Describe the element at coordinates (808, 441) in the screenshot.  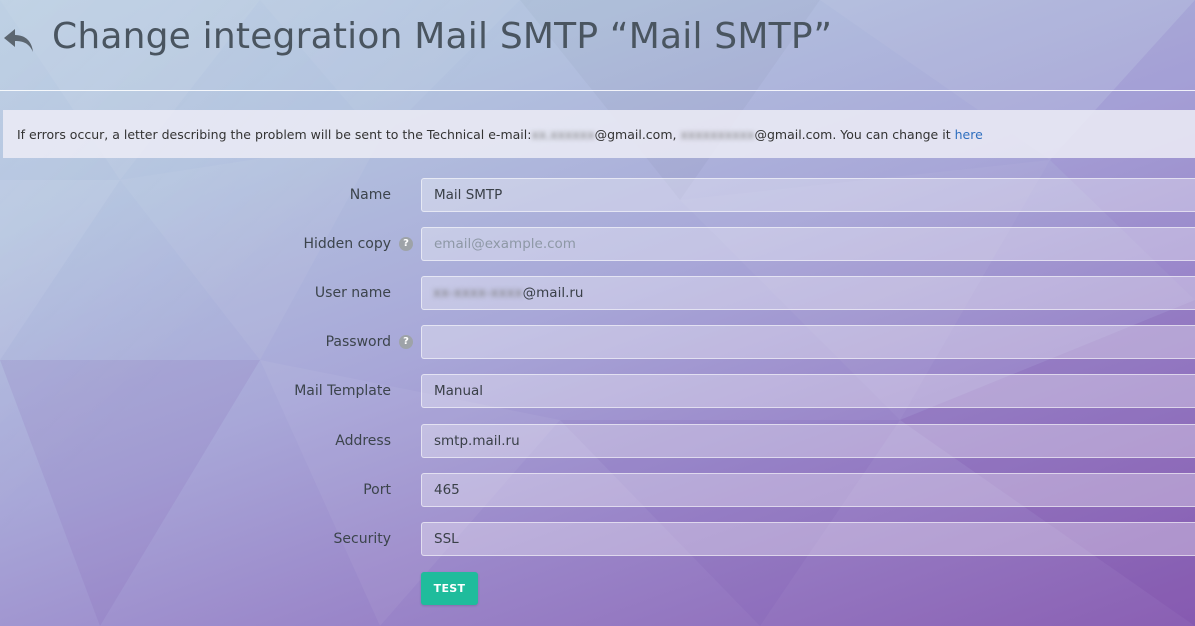
I see `address-input` at that location.